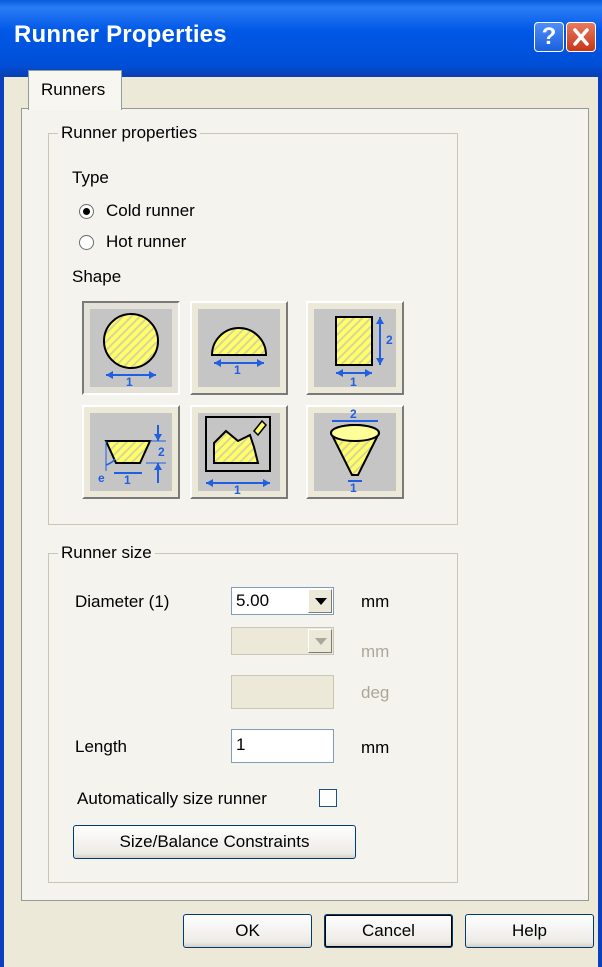 This screenshot has width=602, height=967. Describe the element at coordinates (129, 133) in the screenshot. I see `runner-properties-group-label: Runner properties` at that location.